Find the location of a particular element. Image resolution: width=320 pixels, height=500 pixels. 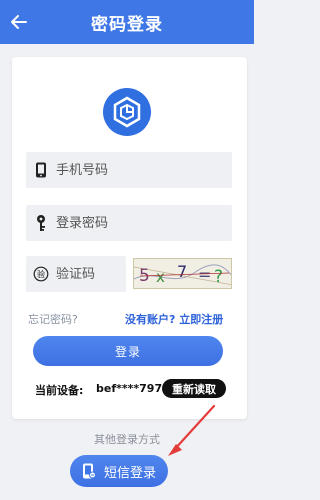

captcha-equals: = is located at coordinates (204, 274).